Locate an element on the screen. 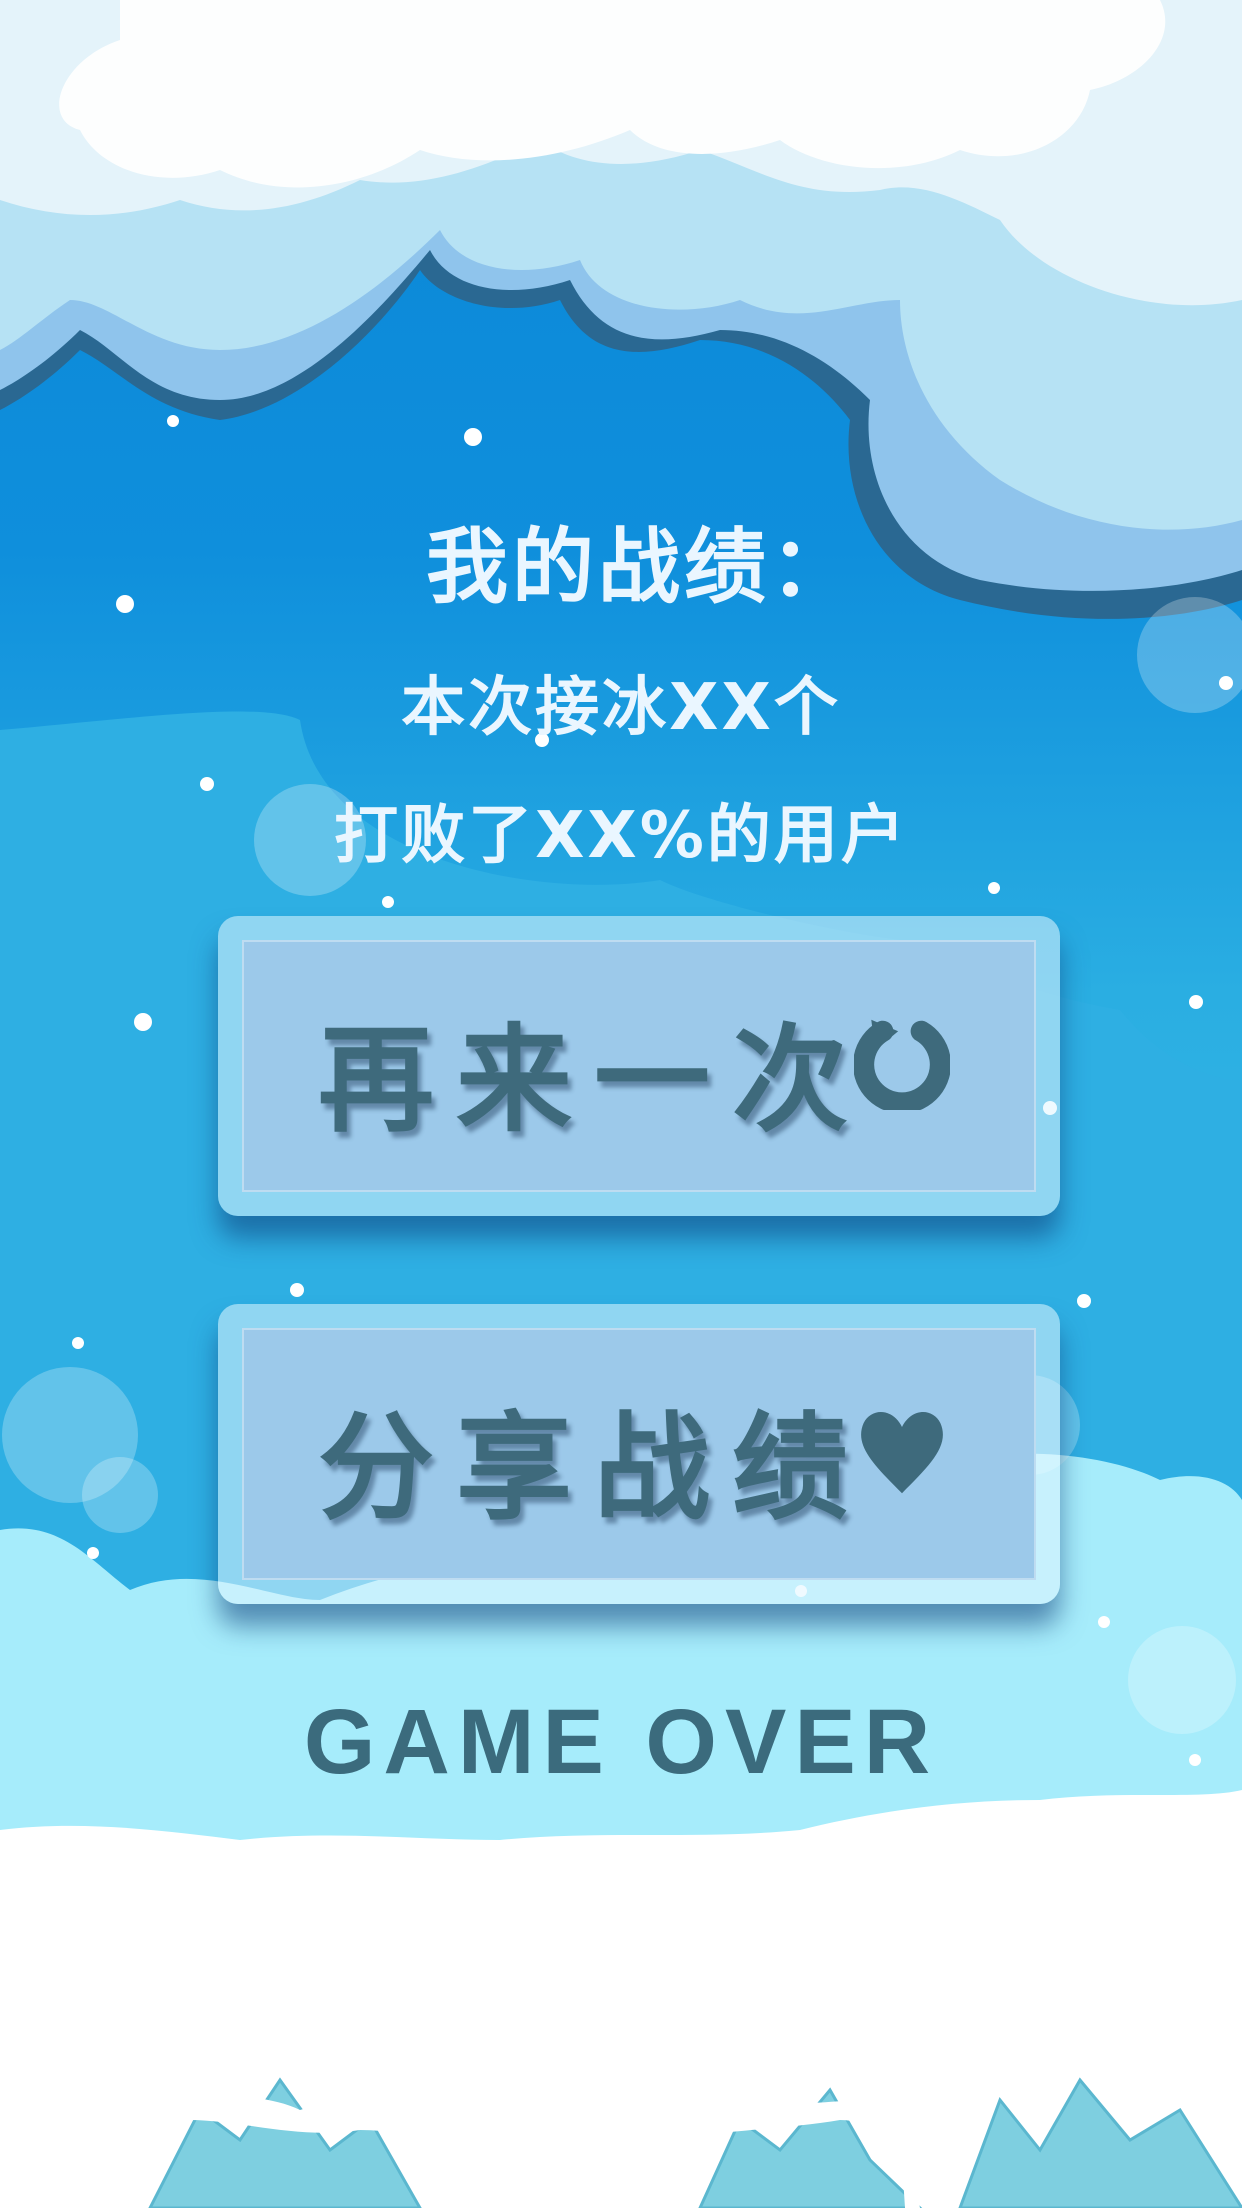 Image resolution: width=1242 pixels, height=2208 pixels. retry-button: 再来一次 is located at coordinates (639, 1066).